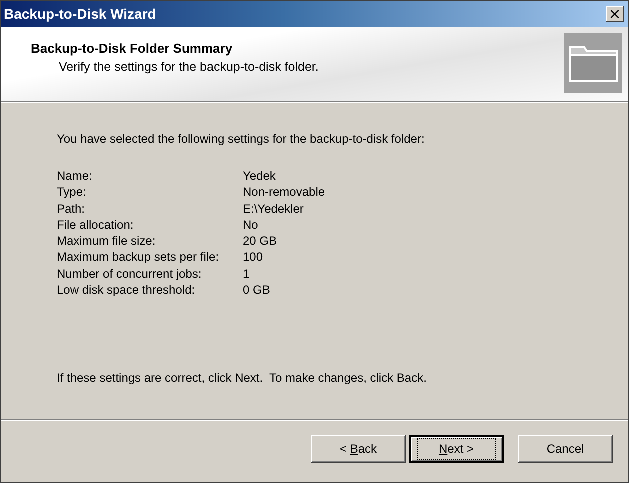  I want to click on setting-value: Yedek, so click(260, 176).